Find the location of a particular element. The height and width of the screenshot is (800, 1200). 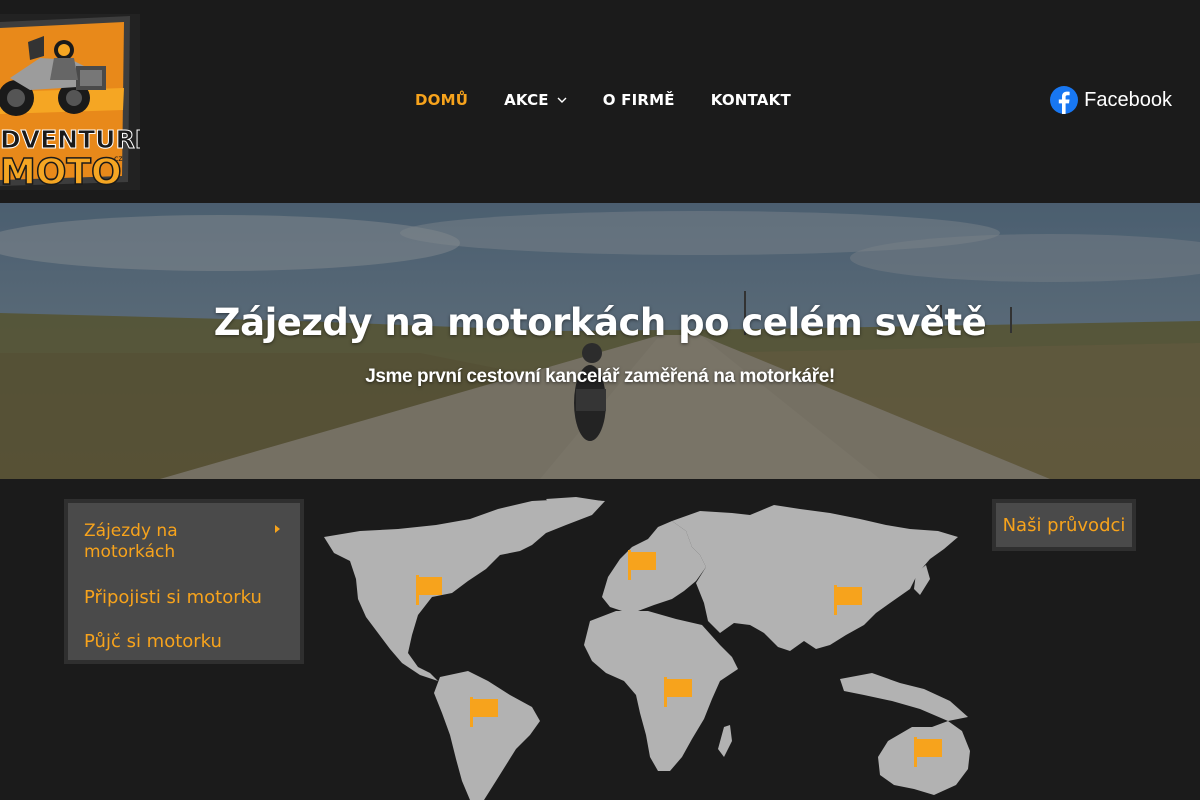

chevron-down-icon is located at coordinates (562, 100).